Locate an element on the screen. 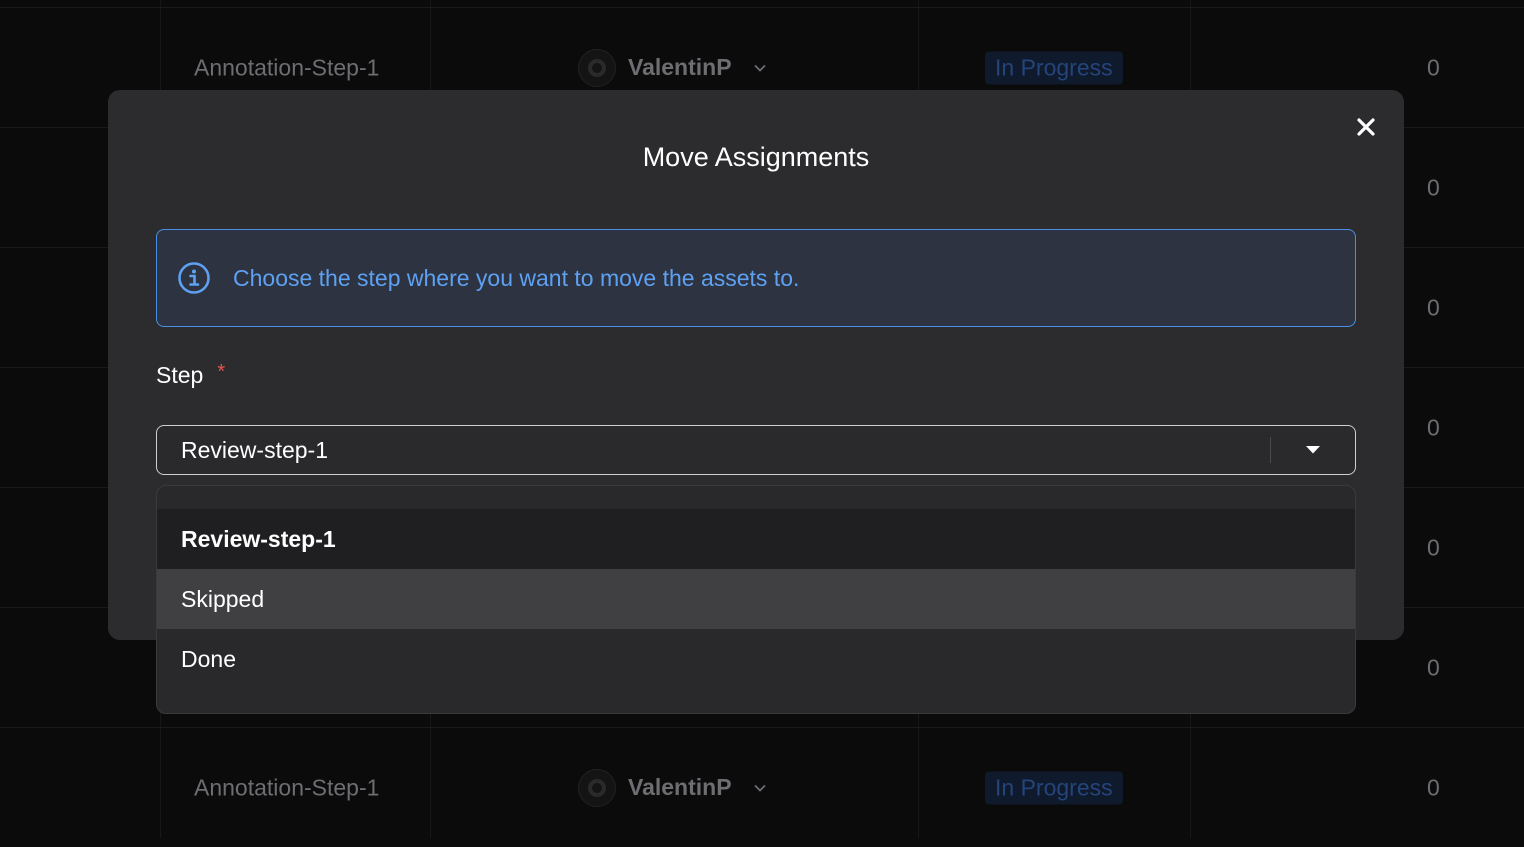 This screenshot has width=1524, height=847. option-label: Done is located at coordinates (208, 658).